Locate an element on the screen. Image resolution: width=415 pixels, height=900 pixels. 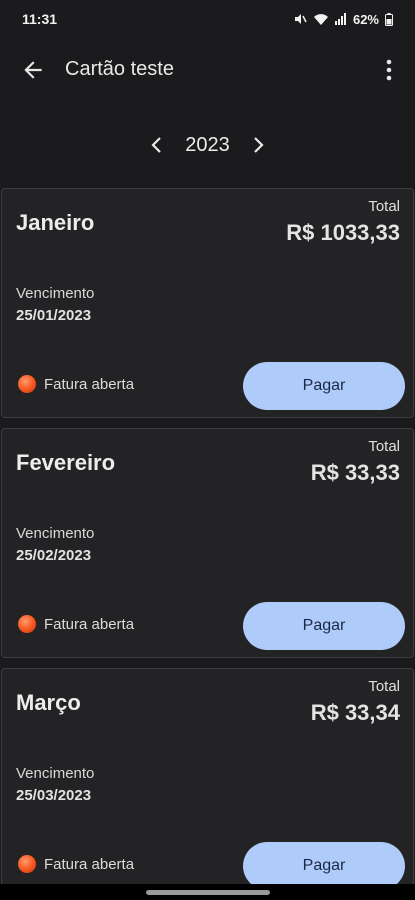
card-month: Março is located at coordinates (48, 702).